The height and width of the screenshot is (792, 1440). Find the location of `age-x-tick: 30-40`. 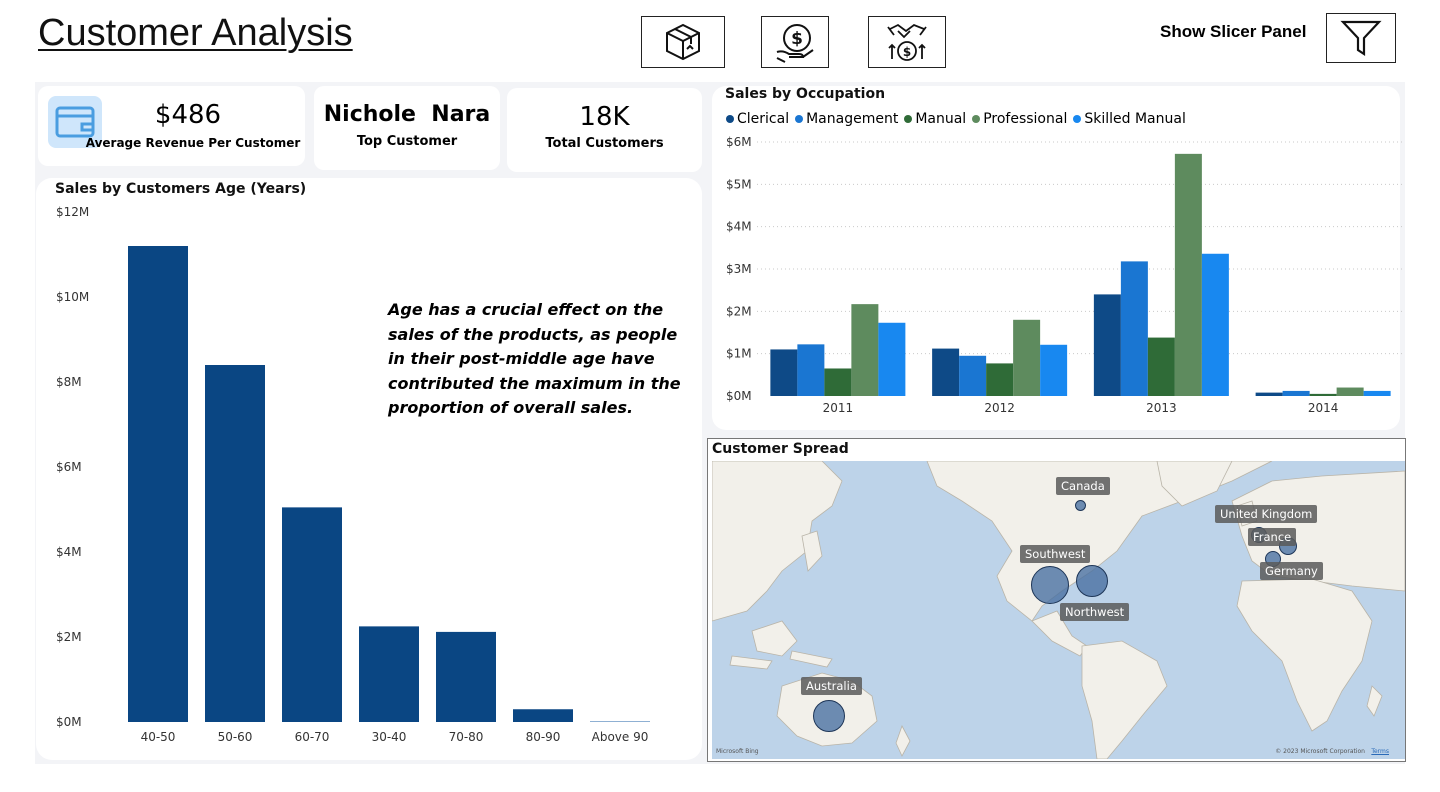

age-x-tick: 30-40 is located at coordinates (389, 737).